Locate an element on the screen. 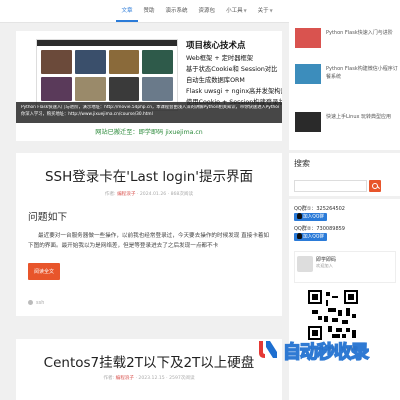  post-views: 868次阅读 is located at coordinates (182, 194).